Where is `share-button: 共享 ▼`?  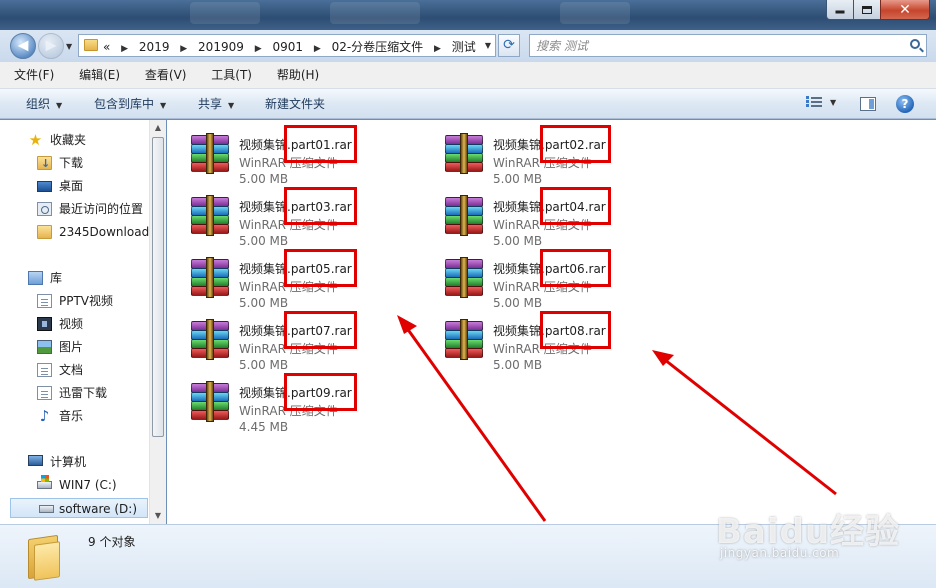 share-button: 共享 ▼ is located at coordinates (216, 105).